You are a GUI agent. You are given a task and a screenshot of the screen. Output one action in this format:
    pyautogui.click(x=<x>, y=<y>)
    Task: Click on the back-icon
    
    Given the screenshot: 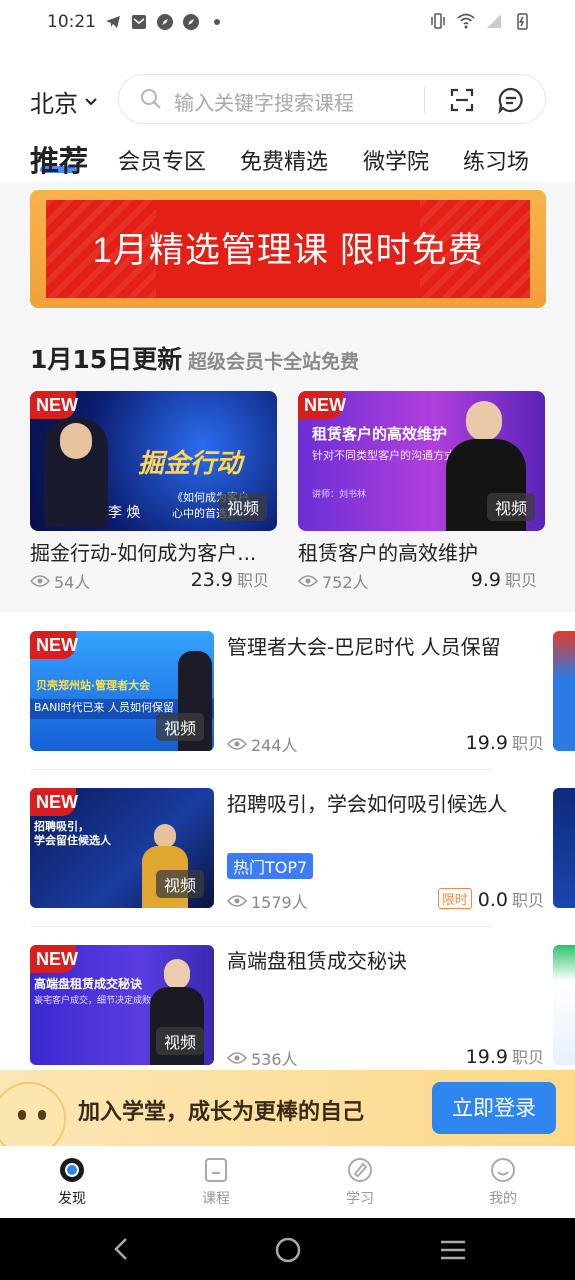 What is the action you would take?
    pyautogui.click(x=122, y=1249)
    